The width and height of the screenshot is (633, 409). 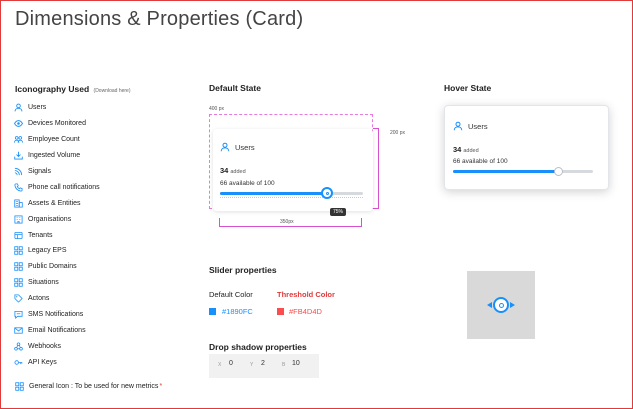 I want to click on employees-icon, so click(x=18, y=139).